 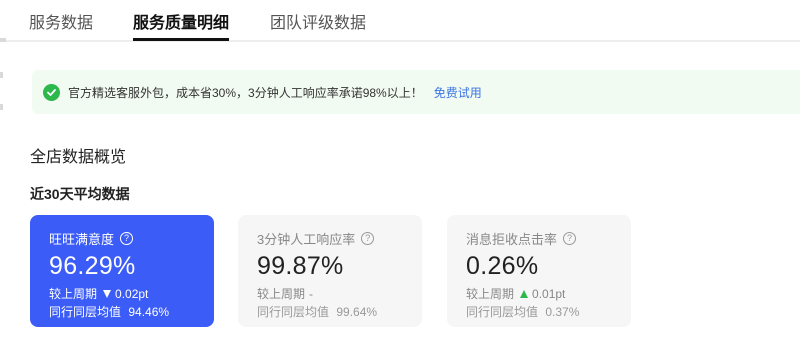 What do you see at coordinates (92, 266) in the screenshot?
I see `metric-value: 96.29%` at bounding box center [92, 266].